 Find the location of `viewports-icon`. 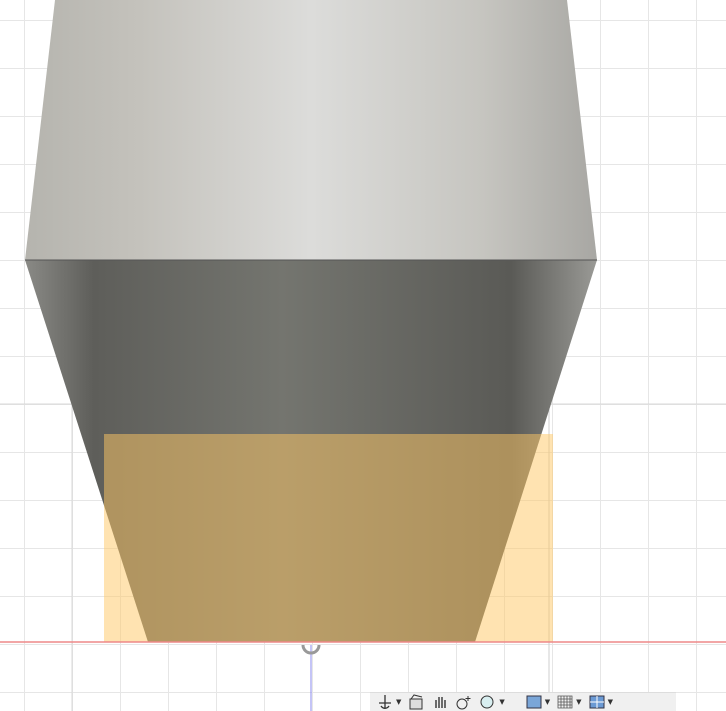

viewports-icon is located at coordinates (597, 702).